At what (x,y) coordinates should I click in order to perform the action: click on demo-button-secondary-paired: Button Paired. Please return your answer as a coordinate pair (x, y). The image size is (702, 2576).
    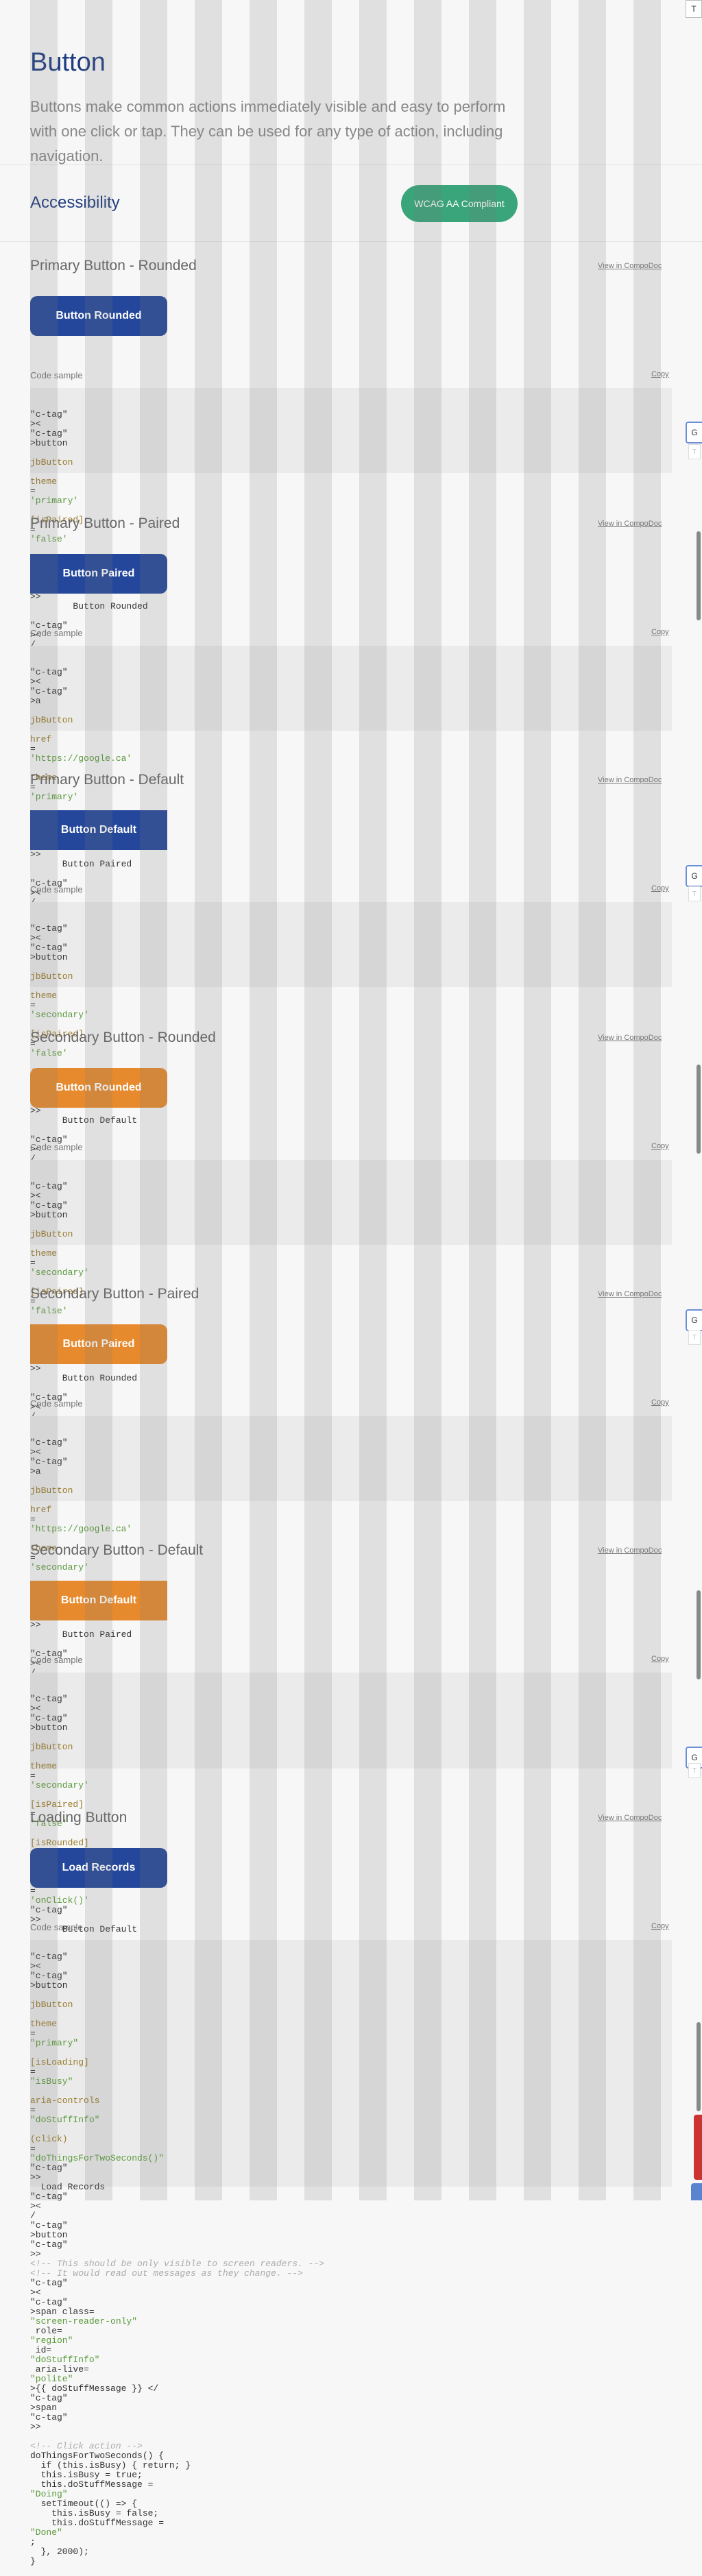
    Looking at the image, I should click on (99, 1344).